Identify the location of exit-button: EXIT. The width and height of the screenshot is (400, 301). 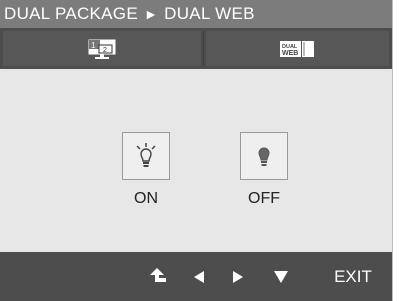
(353, 276).